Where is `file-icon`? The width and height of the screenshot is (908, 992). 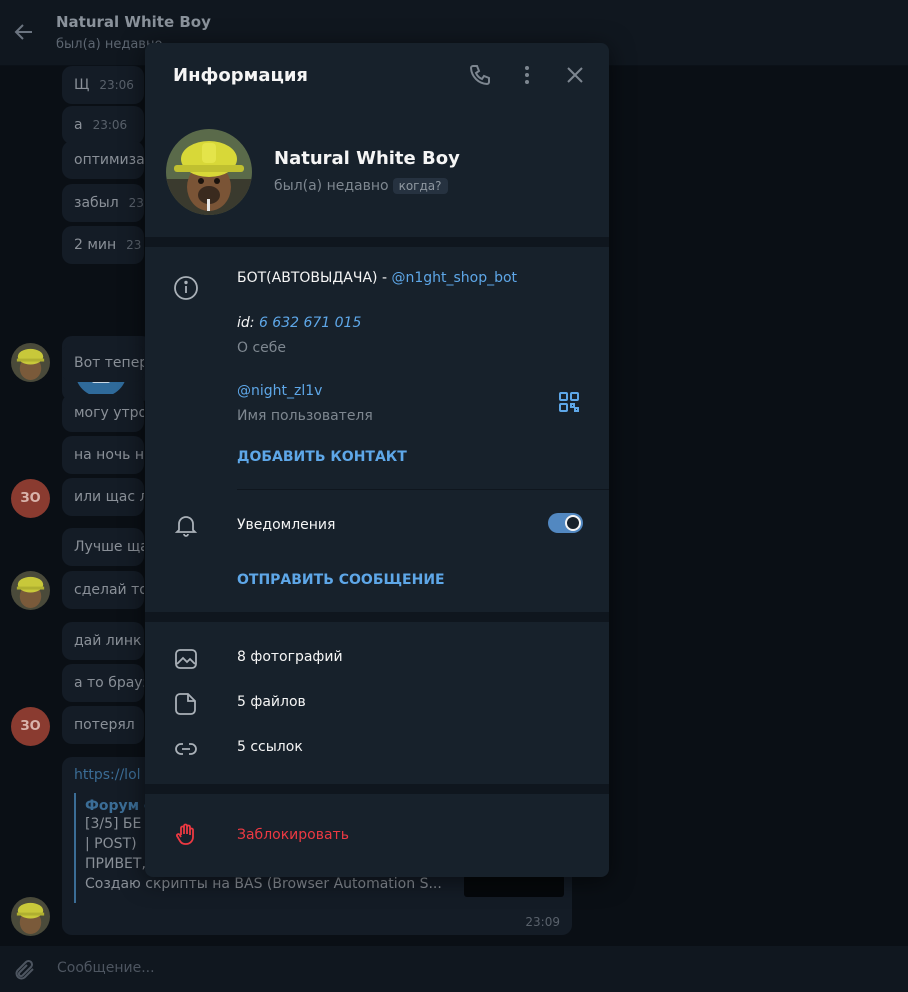 file-icon is located at coordinates (185, 704).